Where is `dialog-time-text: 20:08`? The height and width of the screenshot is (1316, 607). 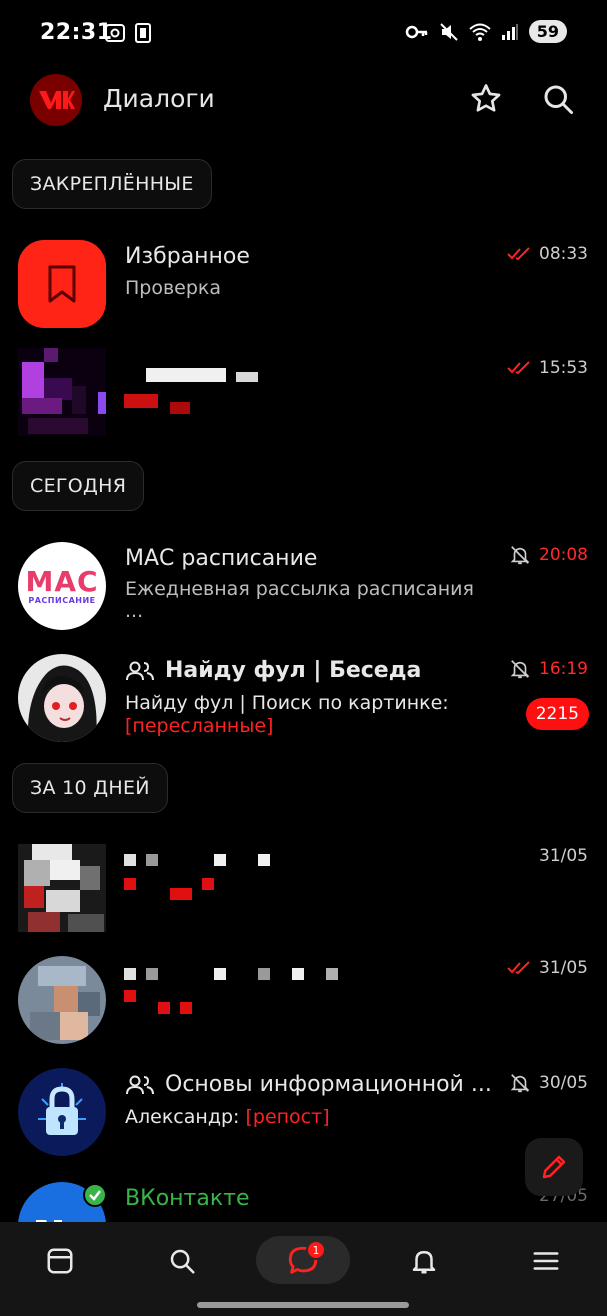
dialog-time-text: 20:08 is located at coordinates (563, 555).